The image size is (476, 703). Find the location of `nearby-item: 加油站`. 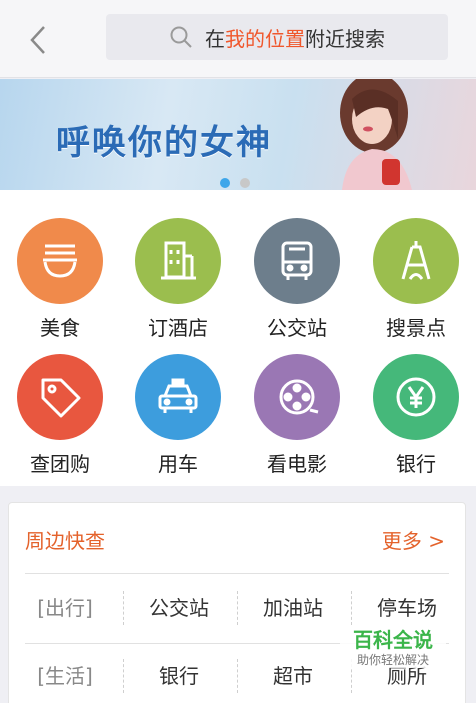

nearby-item: 加油站 is located at coordinates (293, 608).